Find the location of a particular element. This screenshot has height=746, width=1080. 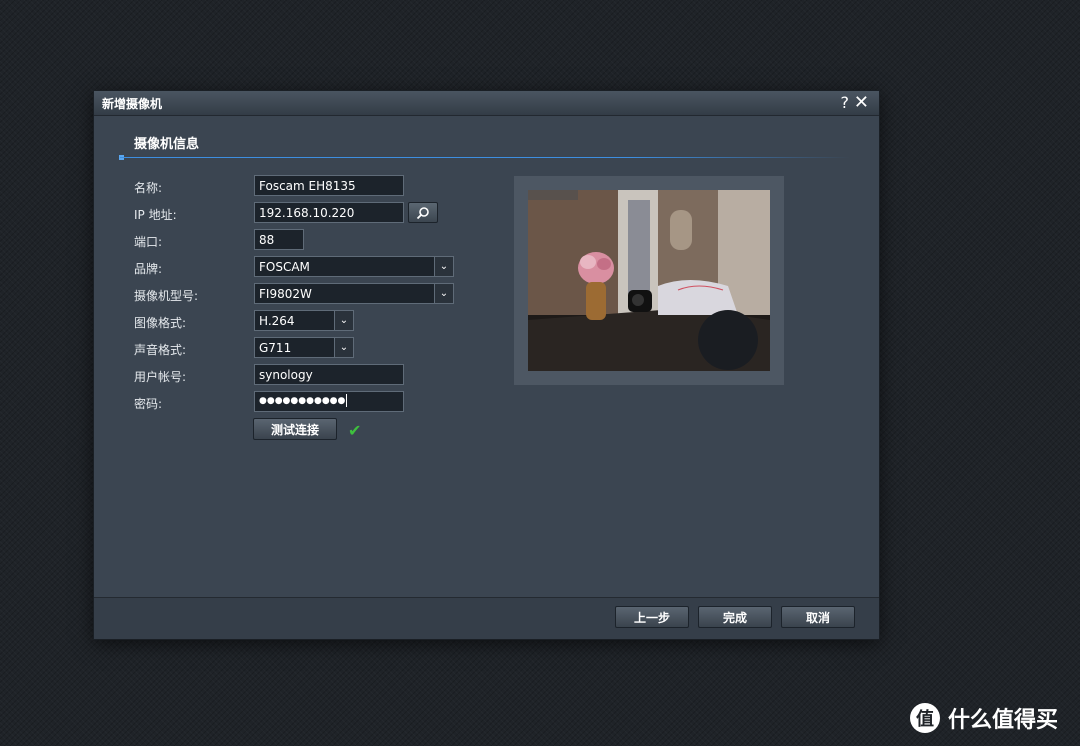

finish-button: 完成 is located at coordinates (735, 617).